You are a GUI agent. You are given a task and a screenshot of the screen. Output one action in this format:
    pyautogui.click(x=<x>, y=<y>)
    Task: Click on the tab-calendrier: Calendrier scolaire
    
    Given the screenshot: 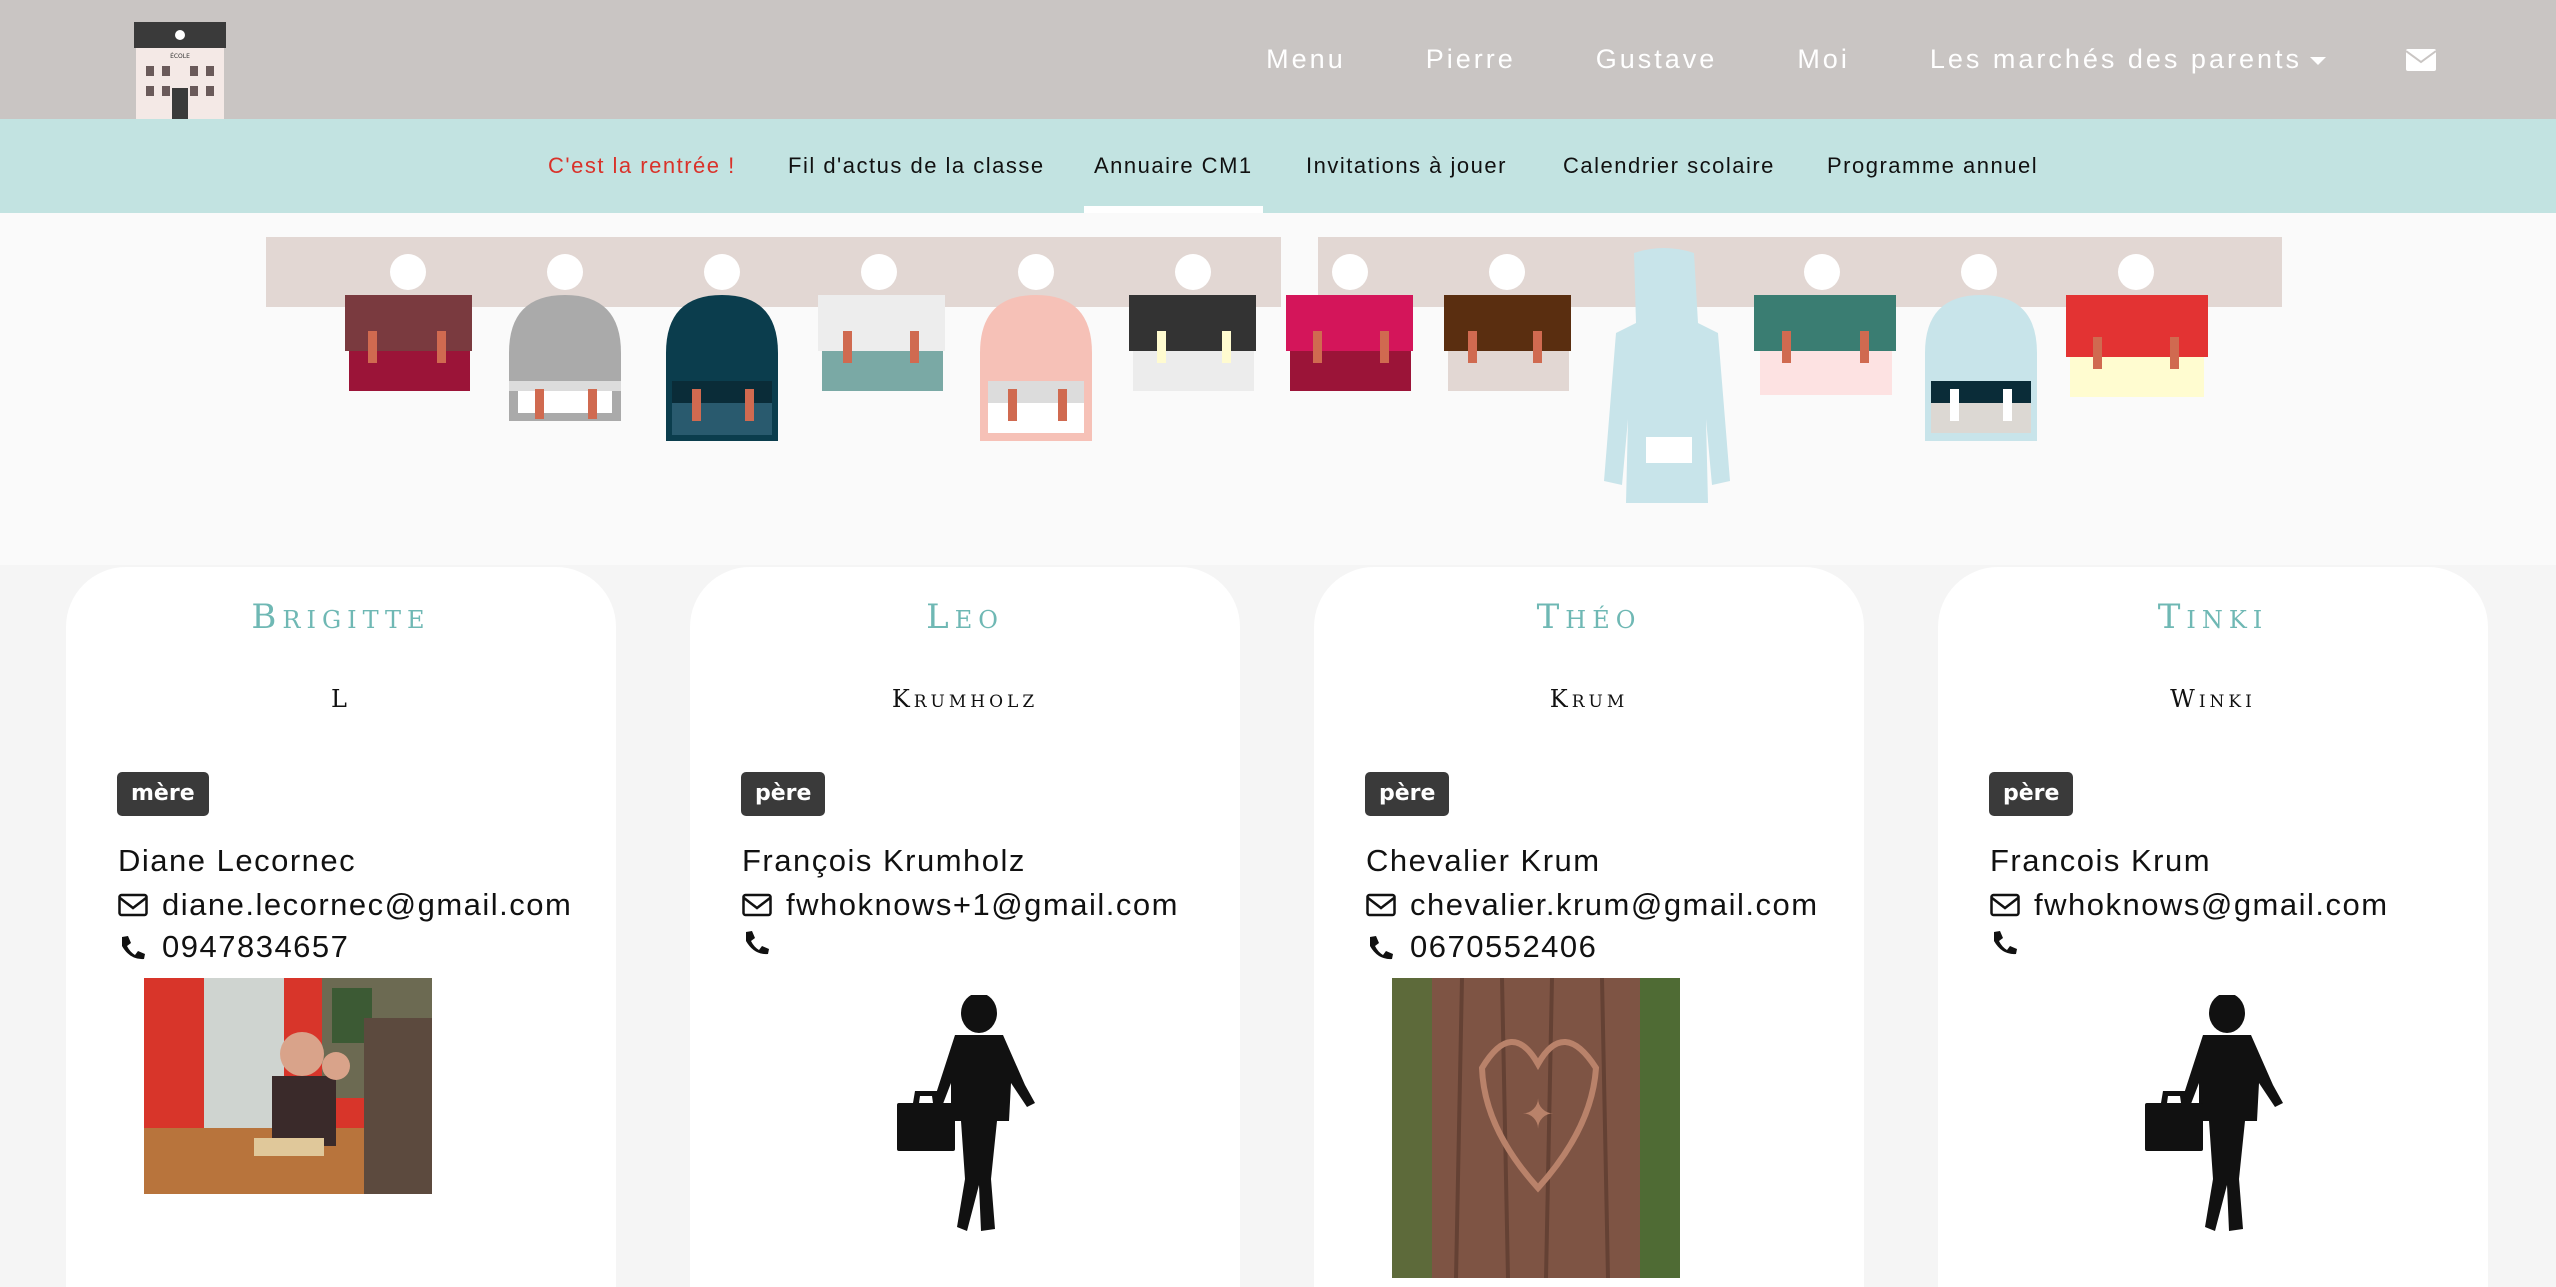 What is the action you would take?
    pyautogui.click(x=1669, y=166)
    